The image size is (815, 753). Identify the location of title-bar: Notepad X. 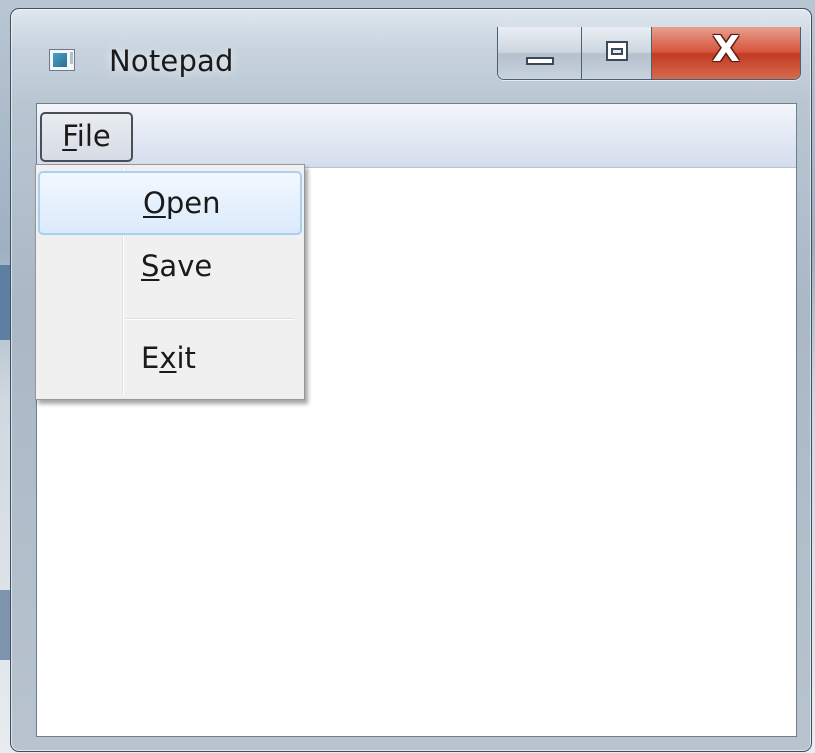
(411, 55).